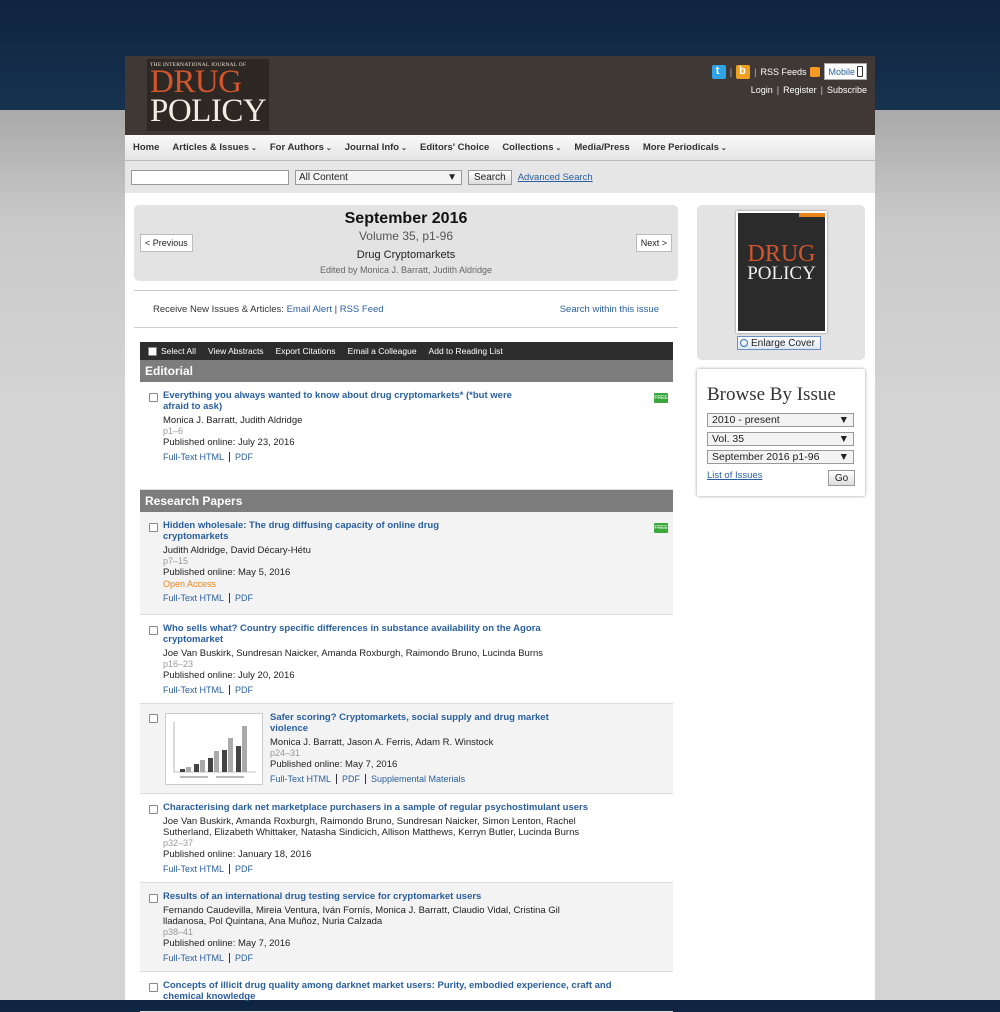 This screenshot has height=1012, width=1000. Describe the element at coordinates (376, 147) in the screenshot. I see `nav-journal-info: Journal Info ⌄` at that location.